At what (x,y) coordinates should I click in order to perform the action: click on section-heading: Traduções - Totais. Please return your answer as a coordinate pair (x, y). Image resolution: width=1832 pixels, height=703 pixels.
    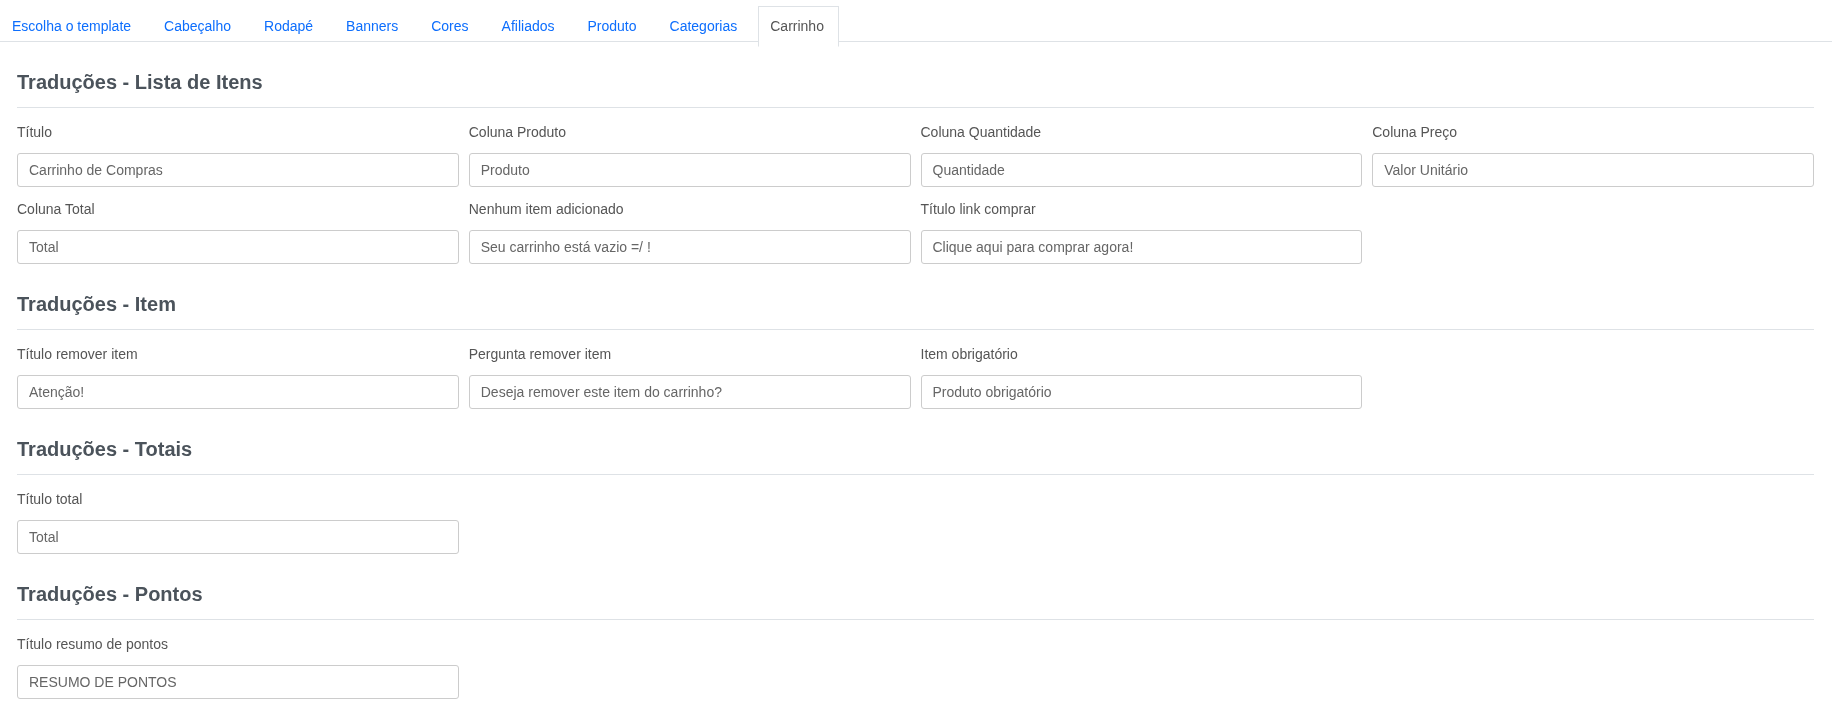
    Looking at the image, I should click on (915, 456).